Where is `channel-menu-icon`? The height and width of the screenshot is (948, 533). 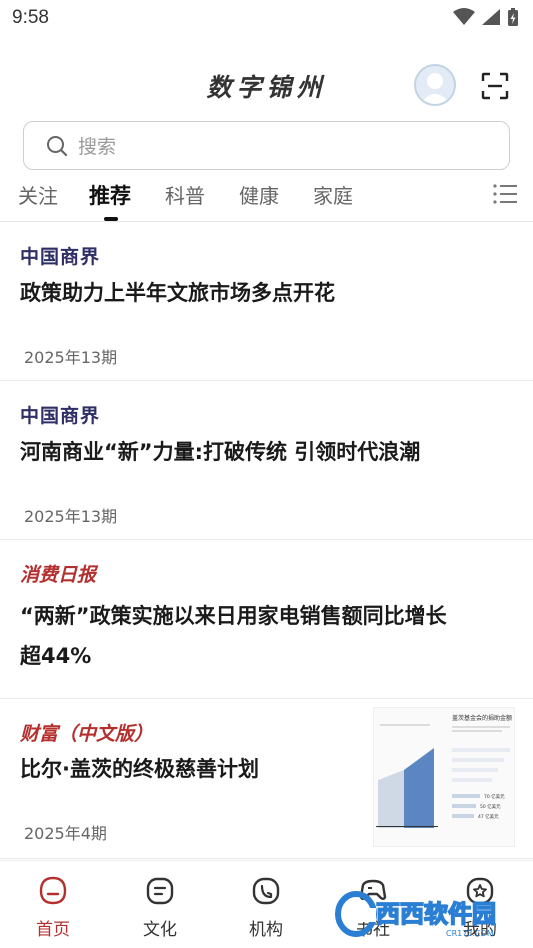 channel-menu-icon is located at coordinates (505, 194).